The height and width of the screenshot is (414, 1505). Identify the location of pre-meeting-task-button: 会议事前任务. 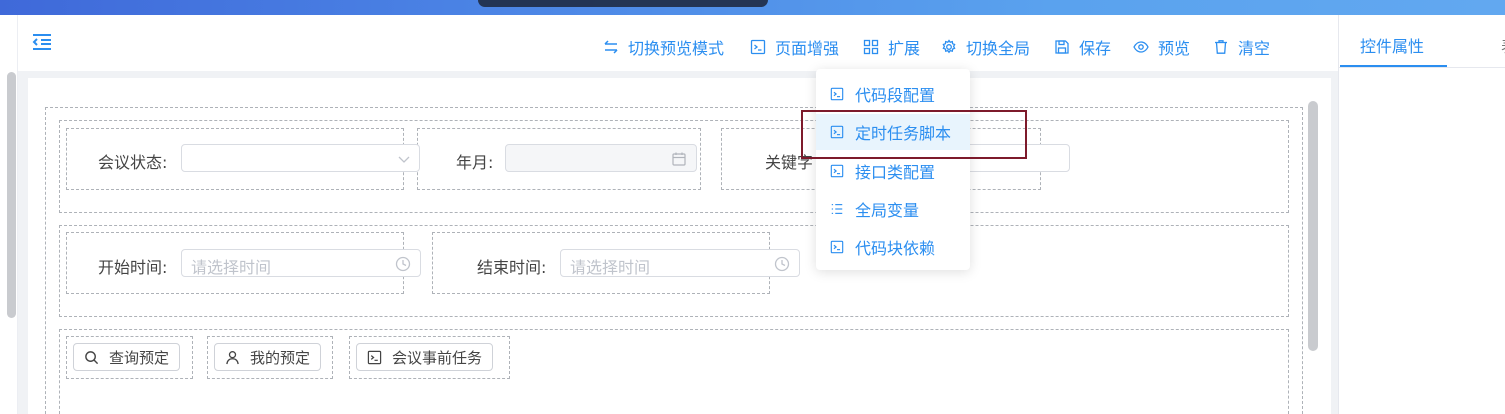
(425, 357).